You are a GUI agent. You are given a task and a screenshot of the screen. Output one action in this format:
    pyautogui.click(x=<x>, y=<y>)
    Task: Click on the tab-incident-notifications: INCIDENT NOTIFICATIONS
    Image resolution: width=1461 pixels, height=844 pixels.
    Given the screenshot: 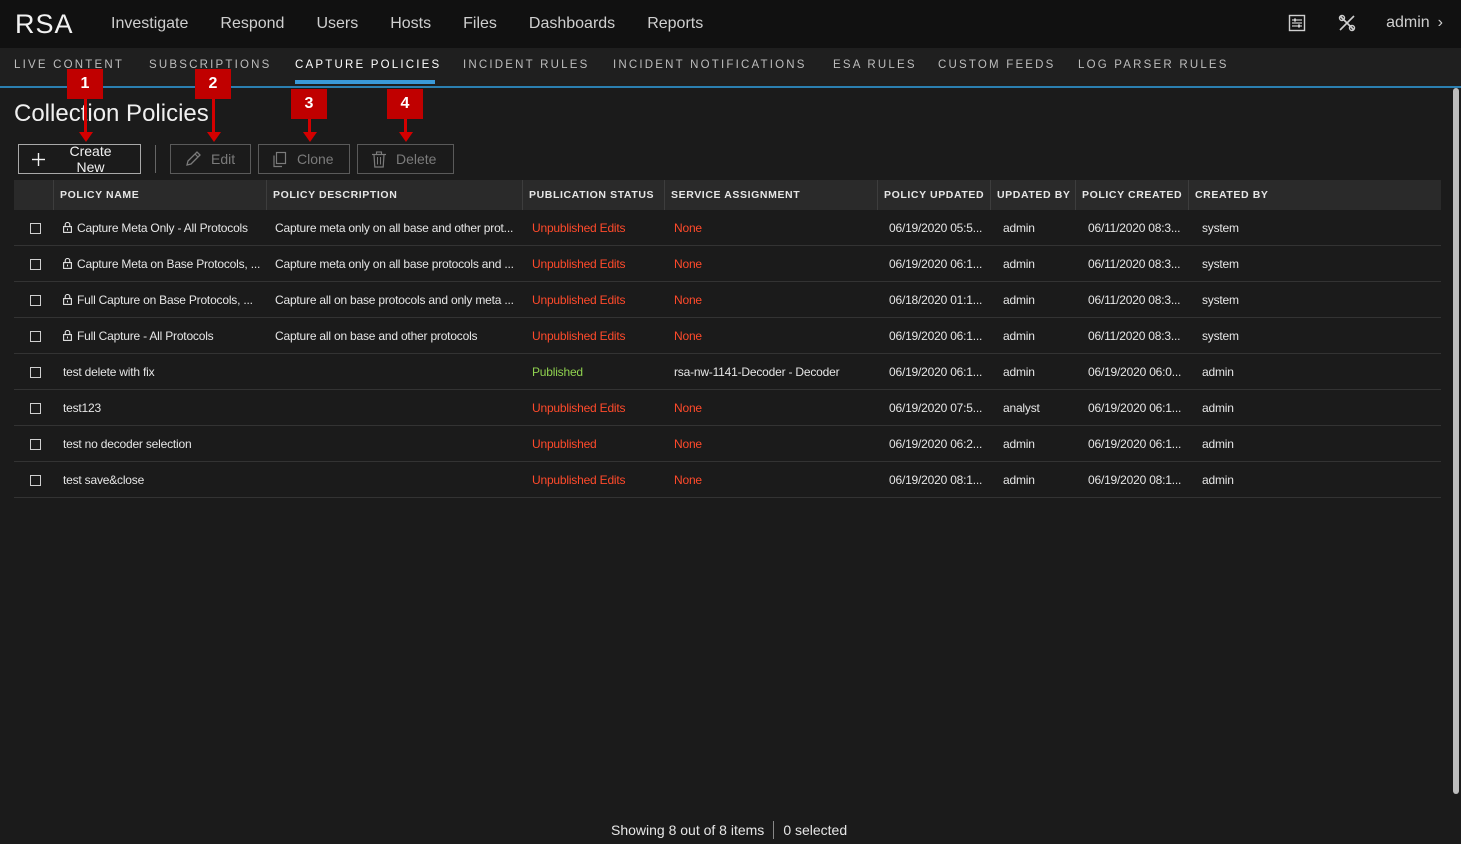 What is the action you would take?
    pyautogui.click(x=710, y=65)
    